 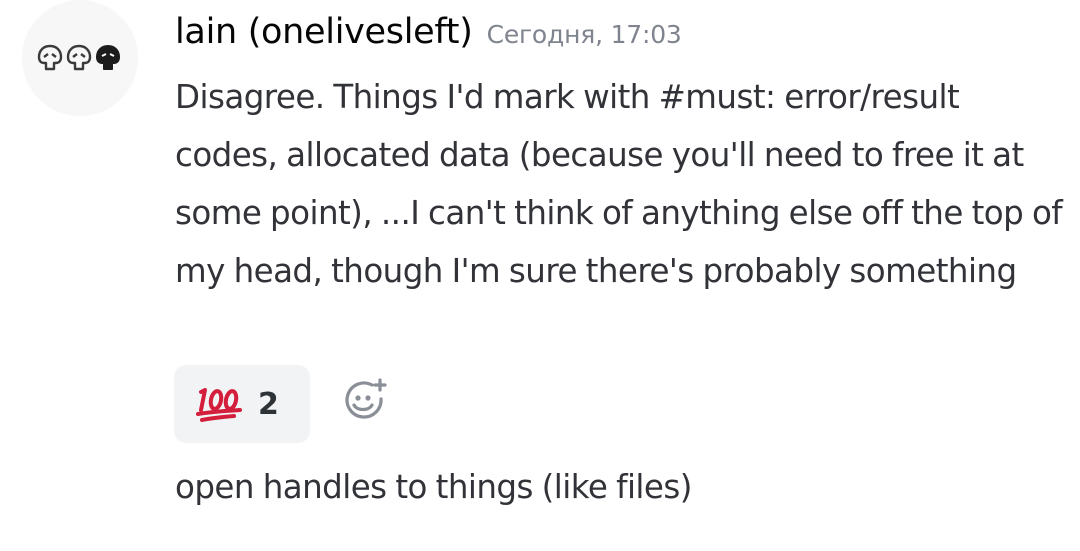 I want to click on avatar, so click(x=80, y=58).